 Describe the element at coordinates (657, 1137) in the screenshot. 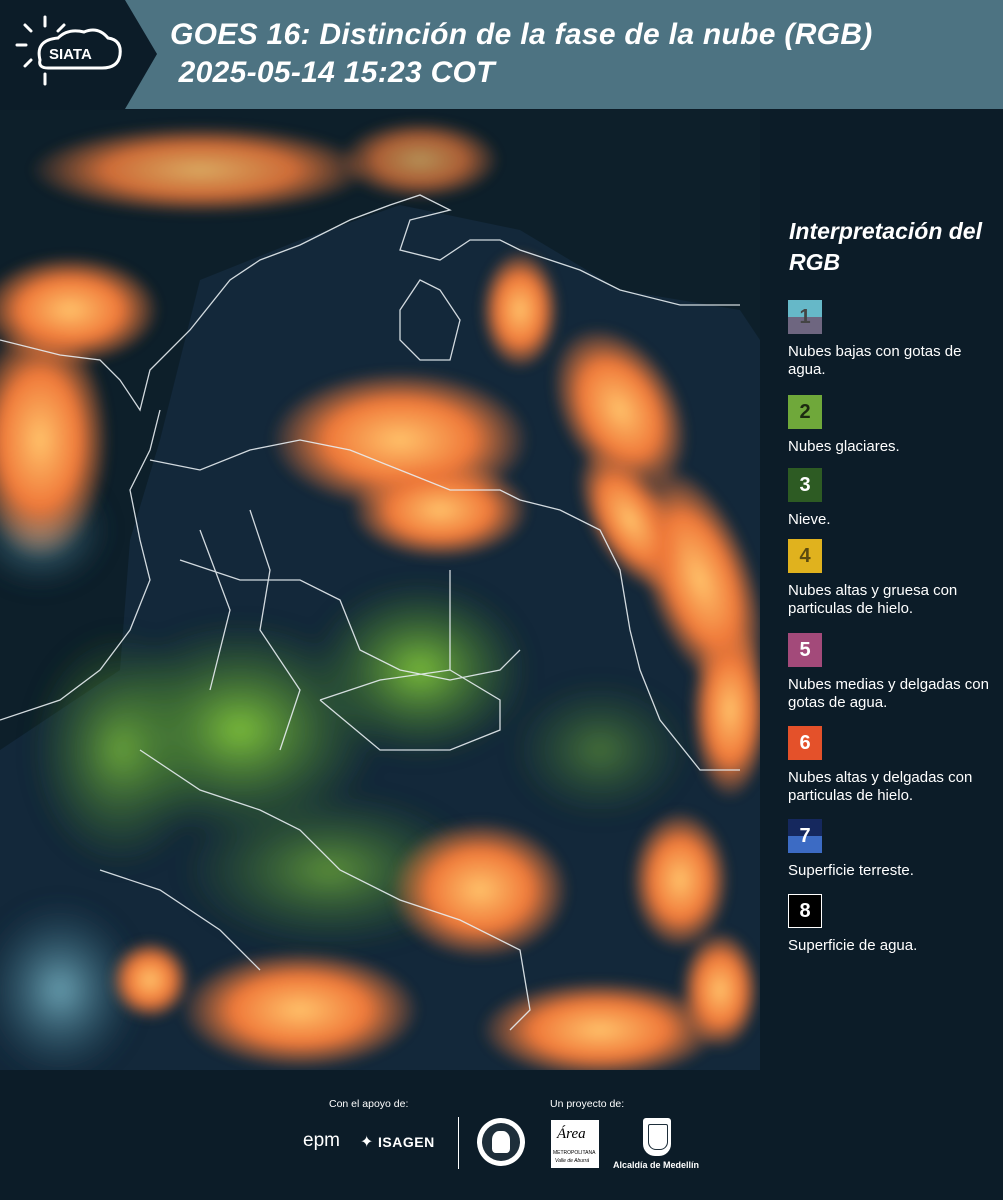

I see `medellin-shield-icon` at that location.